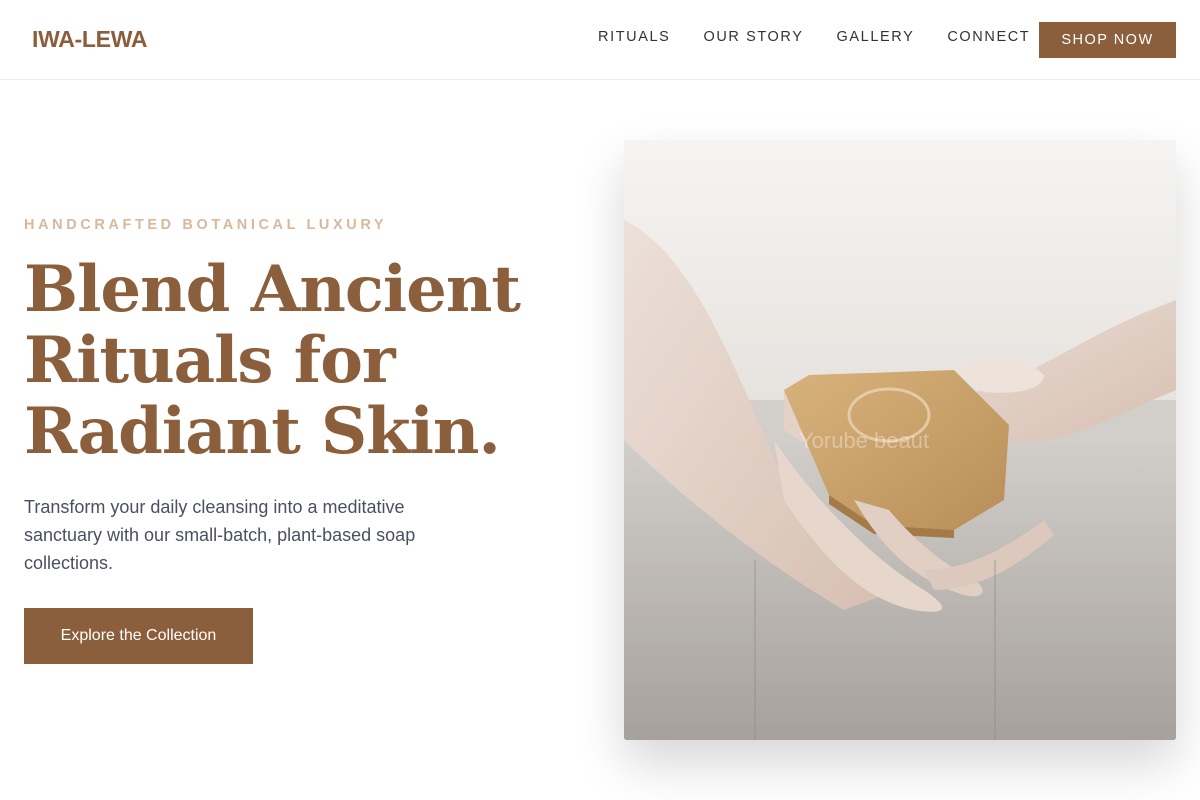 This screenshot has height=800, width=1200. I want to click on nav-link-gallery: GALLERY, so click(876, 37).